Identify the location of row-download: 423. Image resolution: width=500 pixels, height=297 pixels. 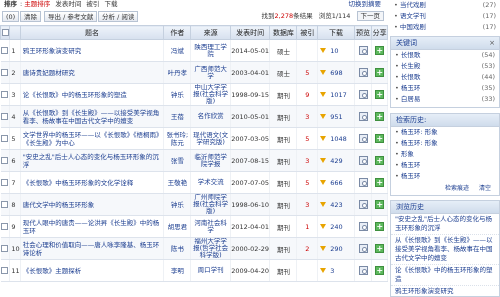
(336, 204).